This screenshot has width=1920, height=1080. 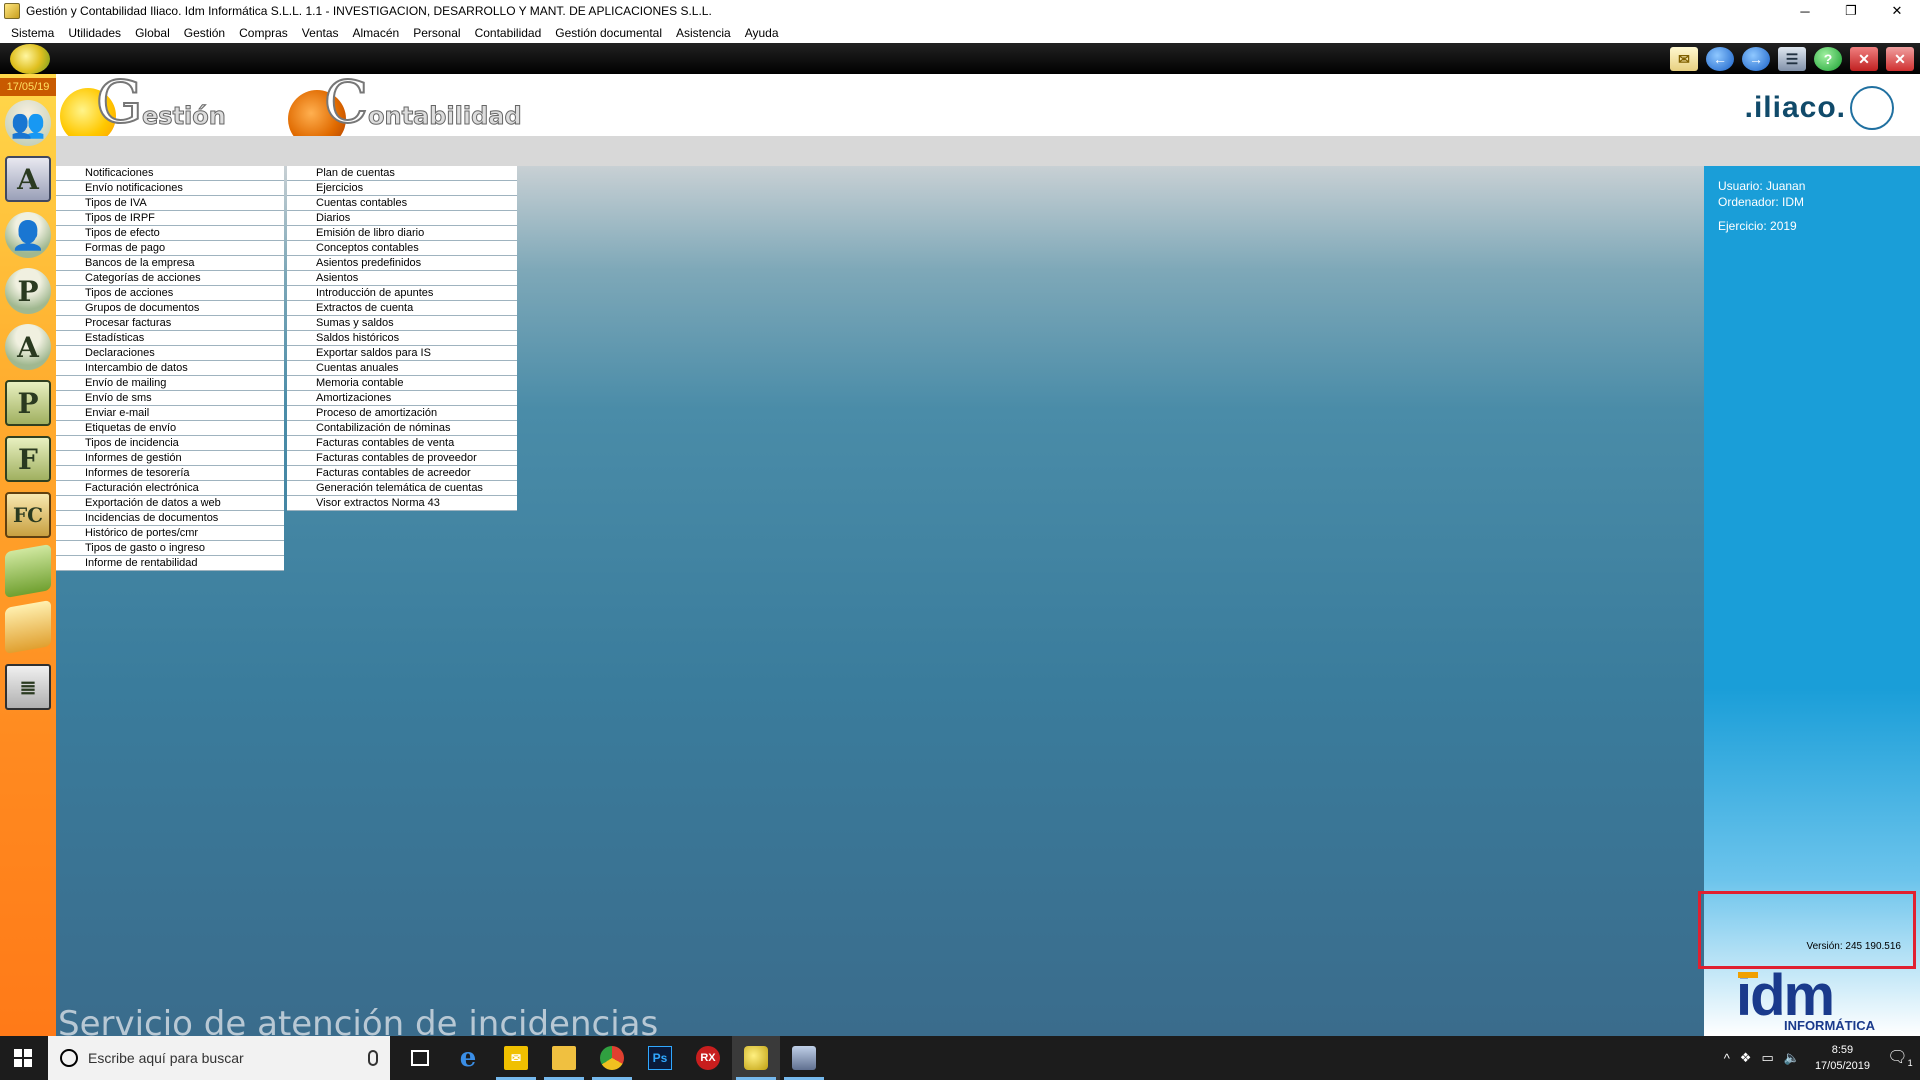 What do you see at coordinates (152, 33) in the screenshot?
I see `menu-global: Global` at bounding box center [152, 33].